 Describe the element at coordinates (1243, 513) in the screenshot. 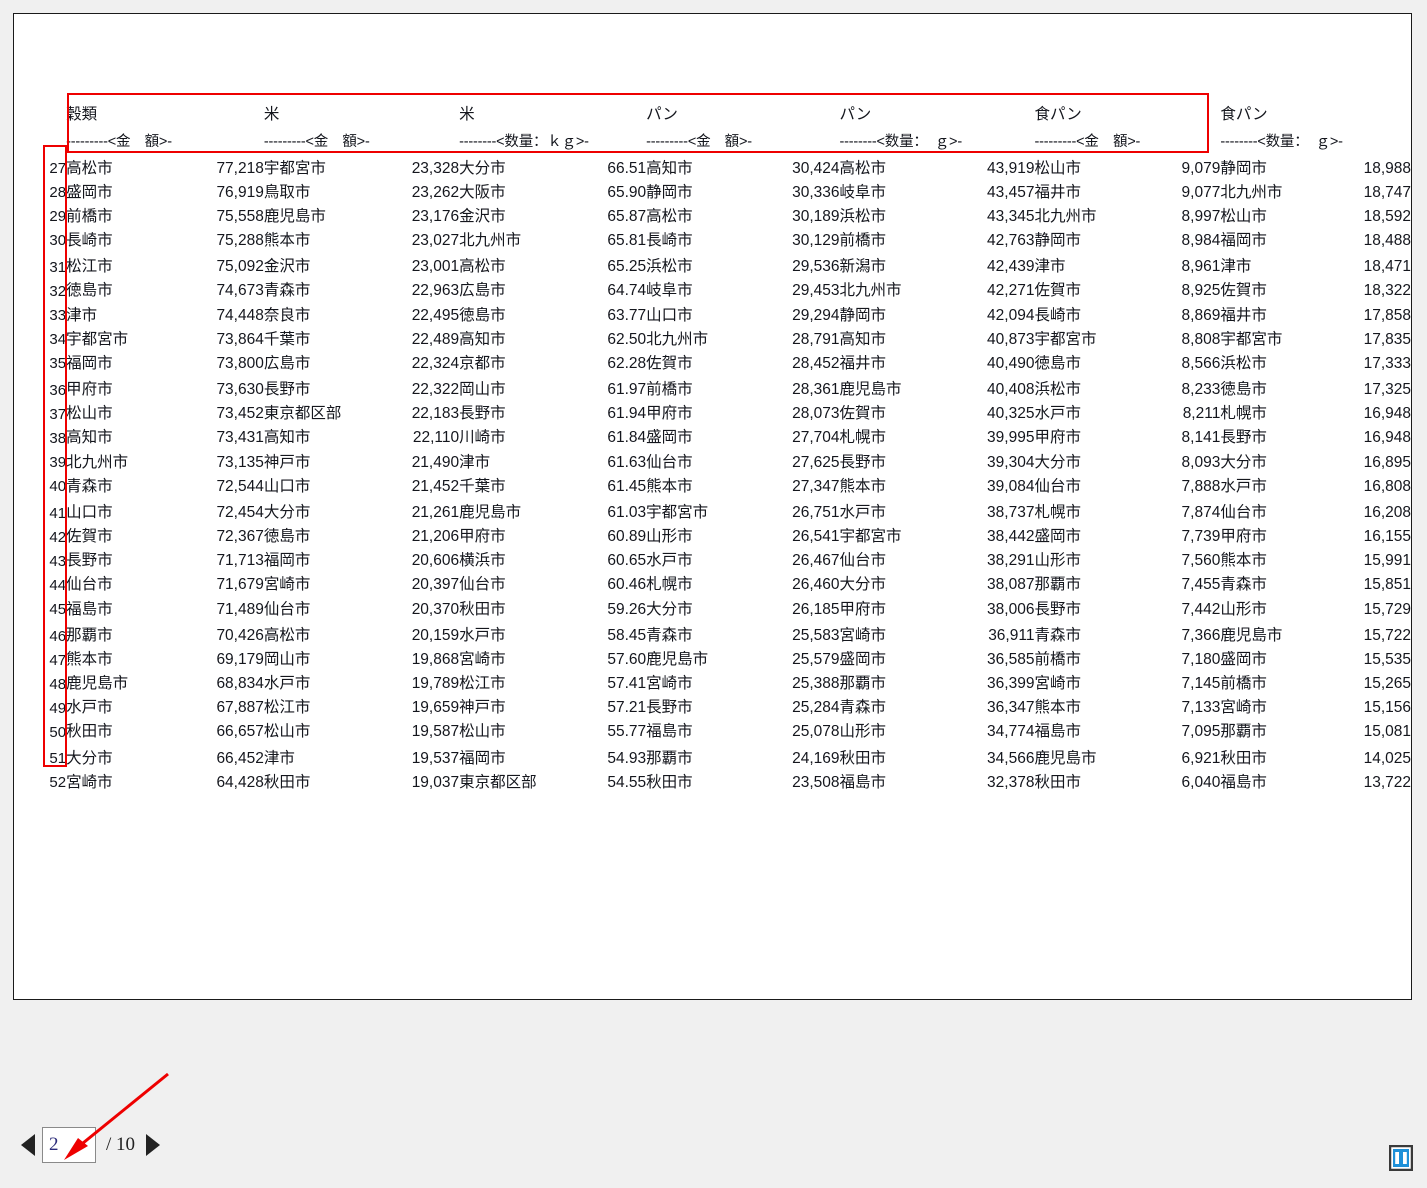

I see `cell-city-g: 仙台市` at that location.